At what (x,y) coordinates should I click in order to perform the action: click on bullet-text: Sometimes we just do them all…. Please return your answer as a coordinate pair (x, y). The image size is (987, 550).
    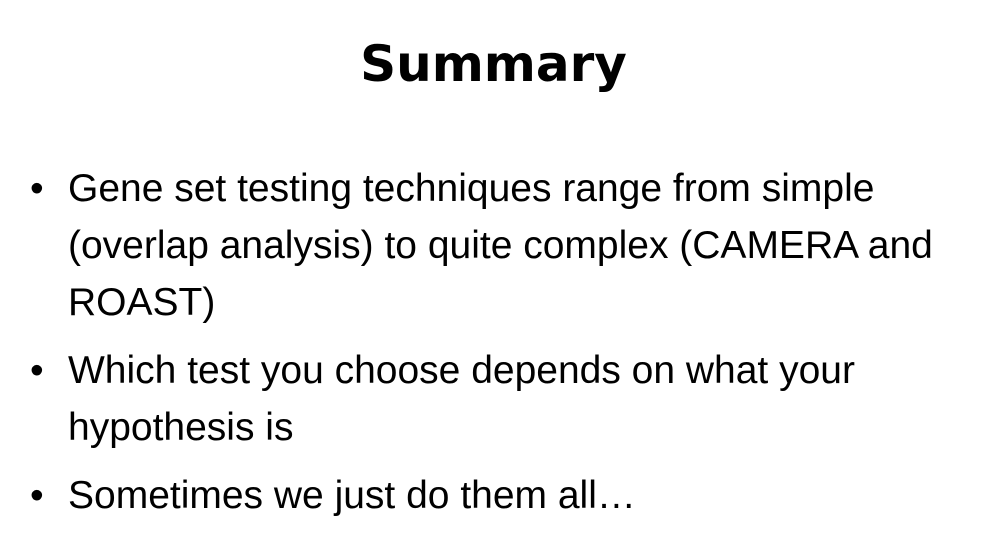
    Looking at the image, I should click on (352, 495).